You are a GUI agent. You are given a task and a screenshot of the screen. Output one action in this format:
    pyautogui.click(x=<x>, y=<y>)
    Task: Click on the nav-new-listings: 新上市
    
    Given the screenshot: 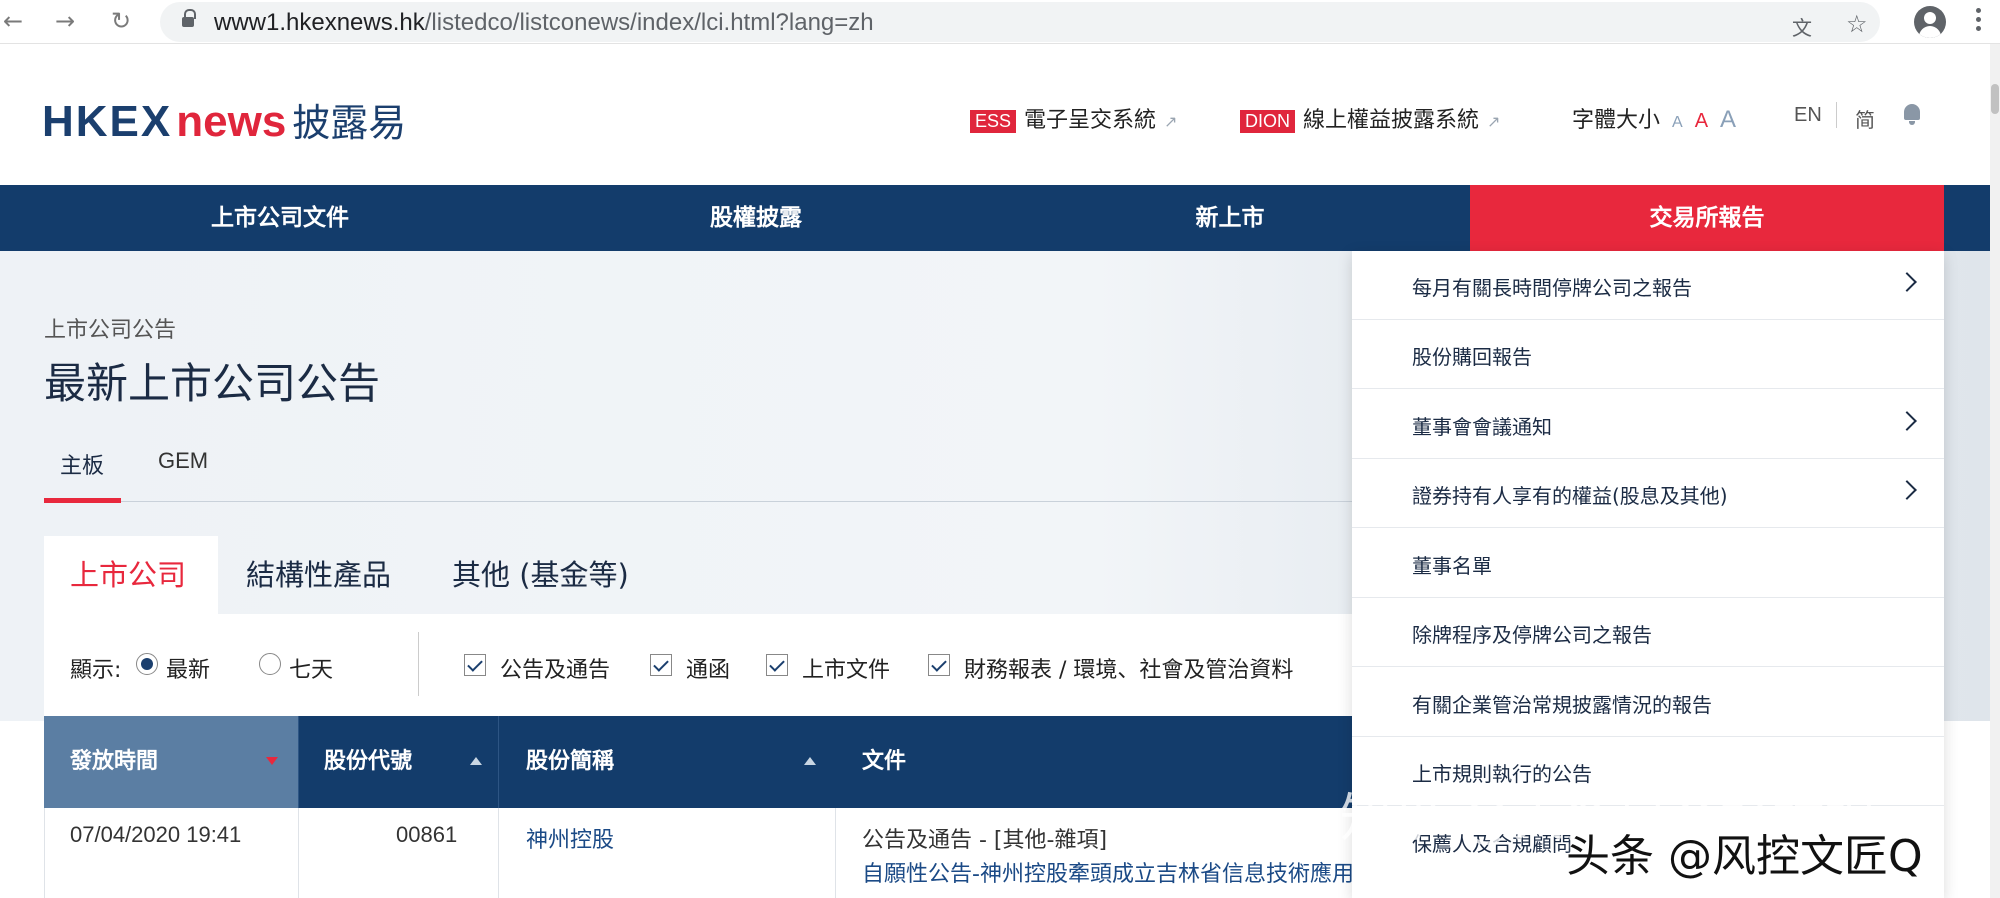 What is the action you would take?
    pyautogui.click(x=1230, y=218)
    